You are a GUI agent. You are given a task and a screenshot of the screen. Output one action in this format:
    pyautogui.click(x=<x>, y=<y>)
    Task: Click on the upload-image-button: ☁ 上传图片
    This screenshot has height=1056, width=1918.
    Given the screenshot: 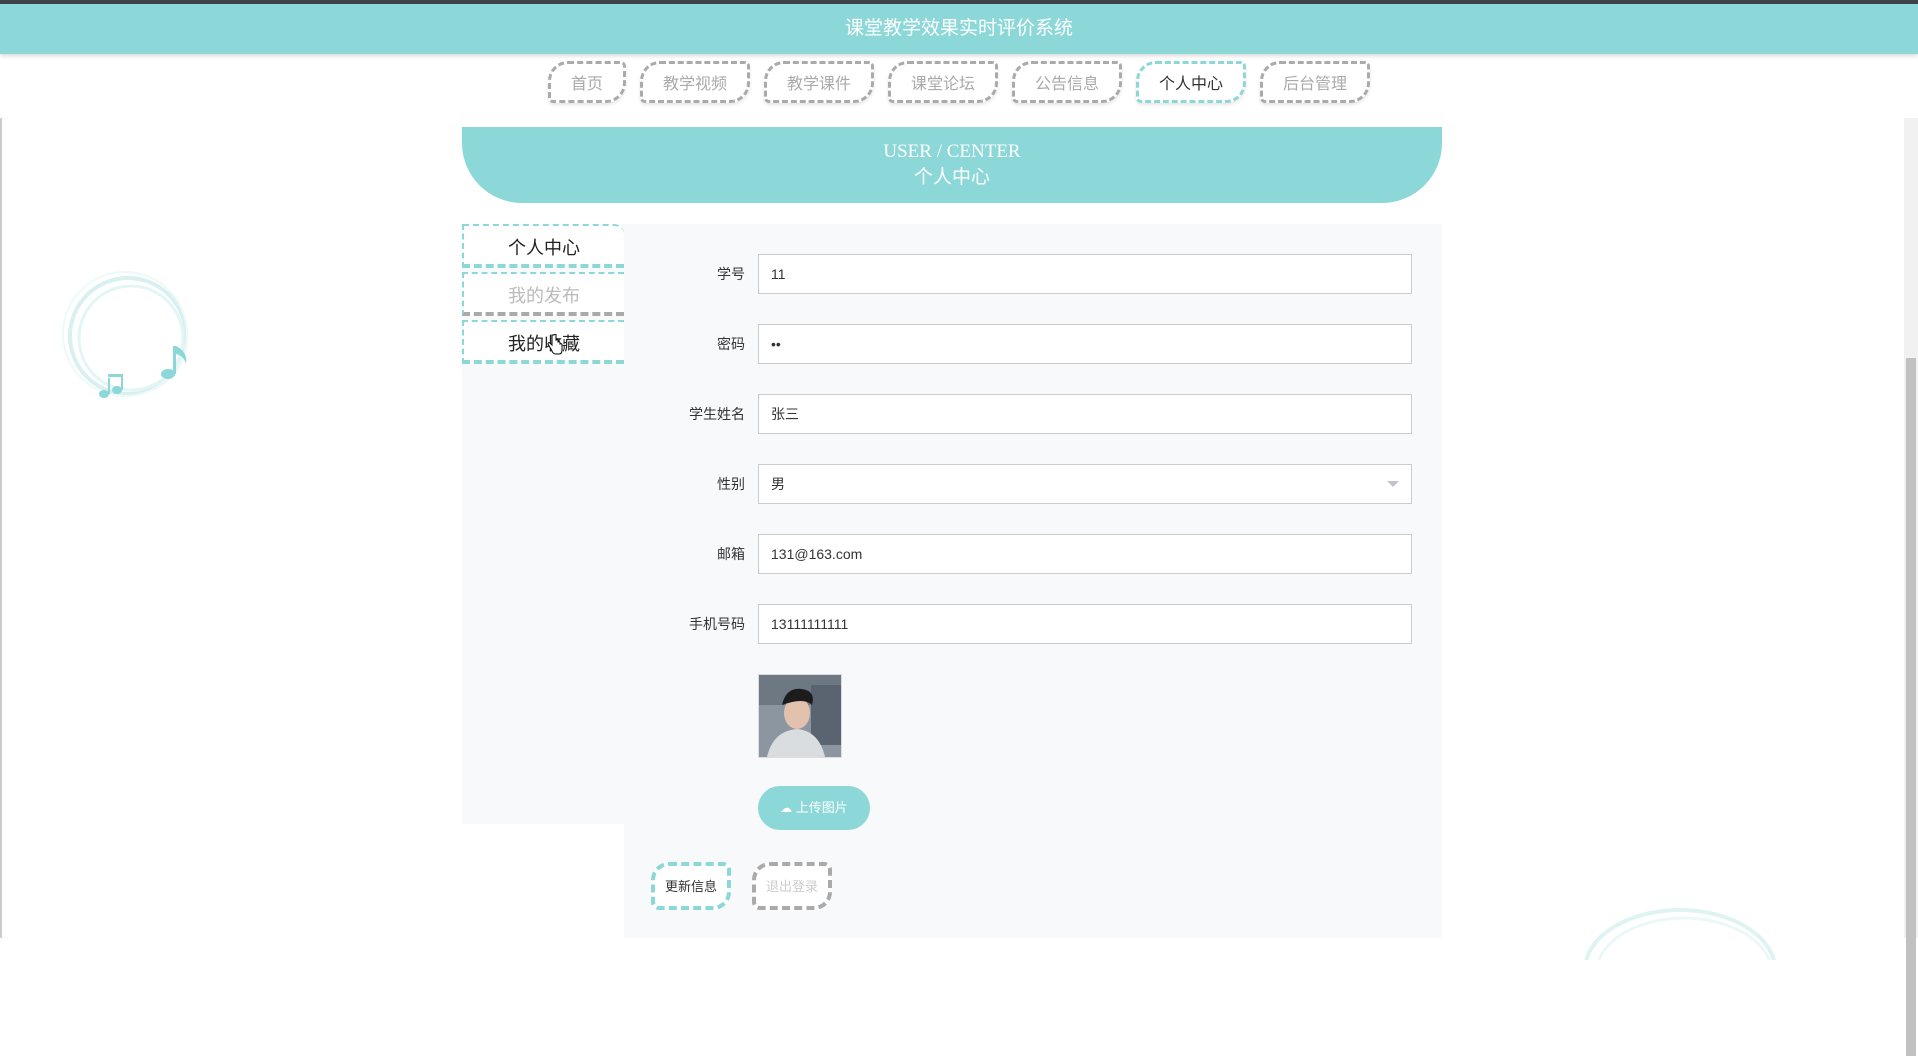 What is the action you would take?
    pyautogui.click(x=814, y=808)
    